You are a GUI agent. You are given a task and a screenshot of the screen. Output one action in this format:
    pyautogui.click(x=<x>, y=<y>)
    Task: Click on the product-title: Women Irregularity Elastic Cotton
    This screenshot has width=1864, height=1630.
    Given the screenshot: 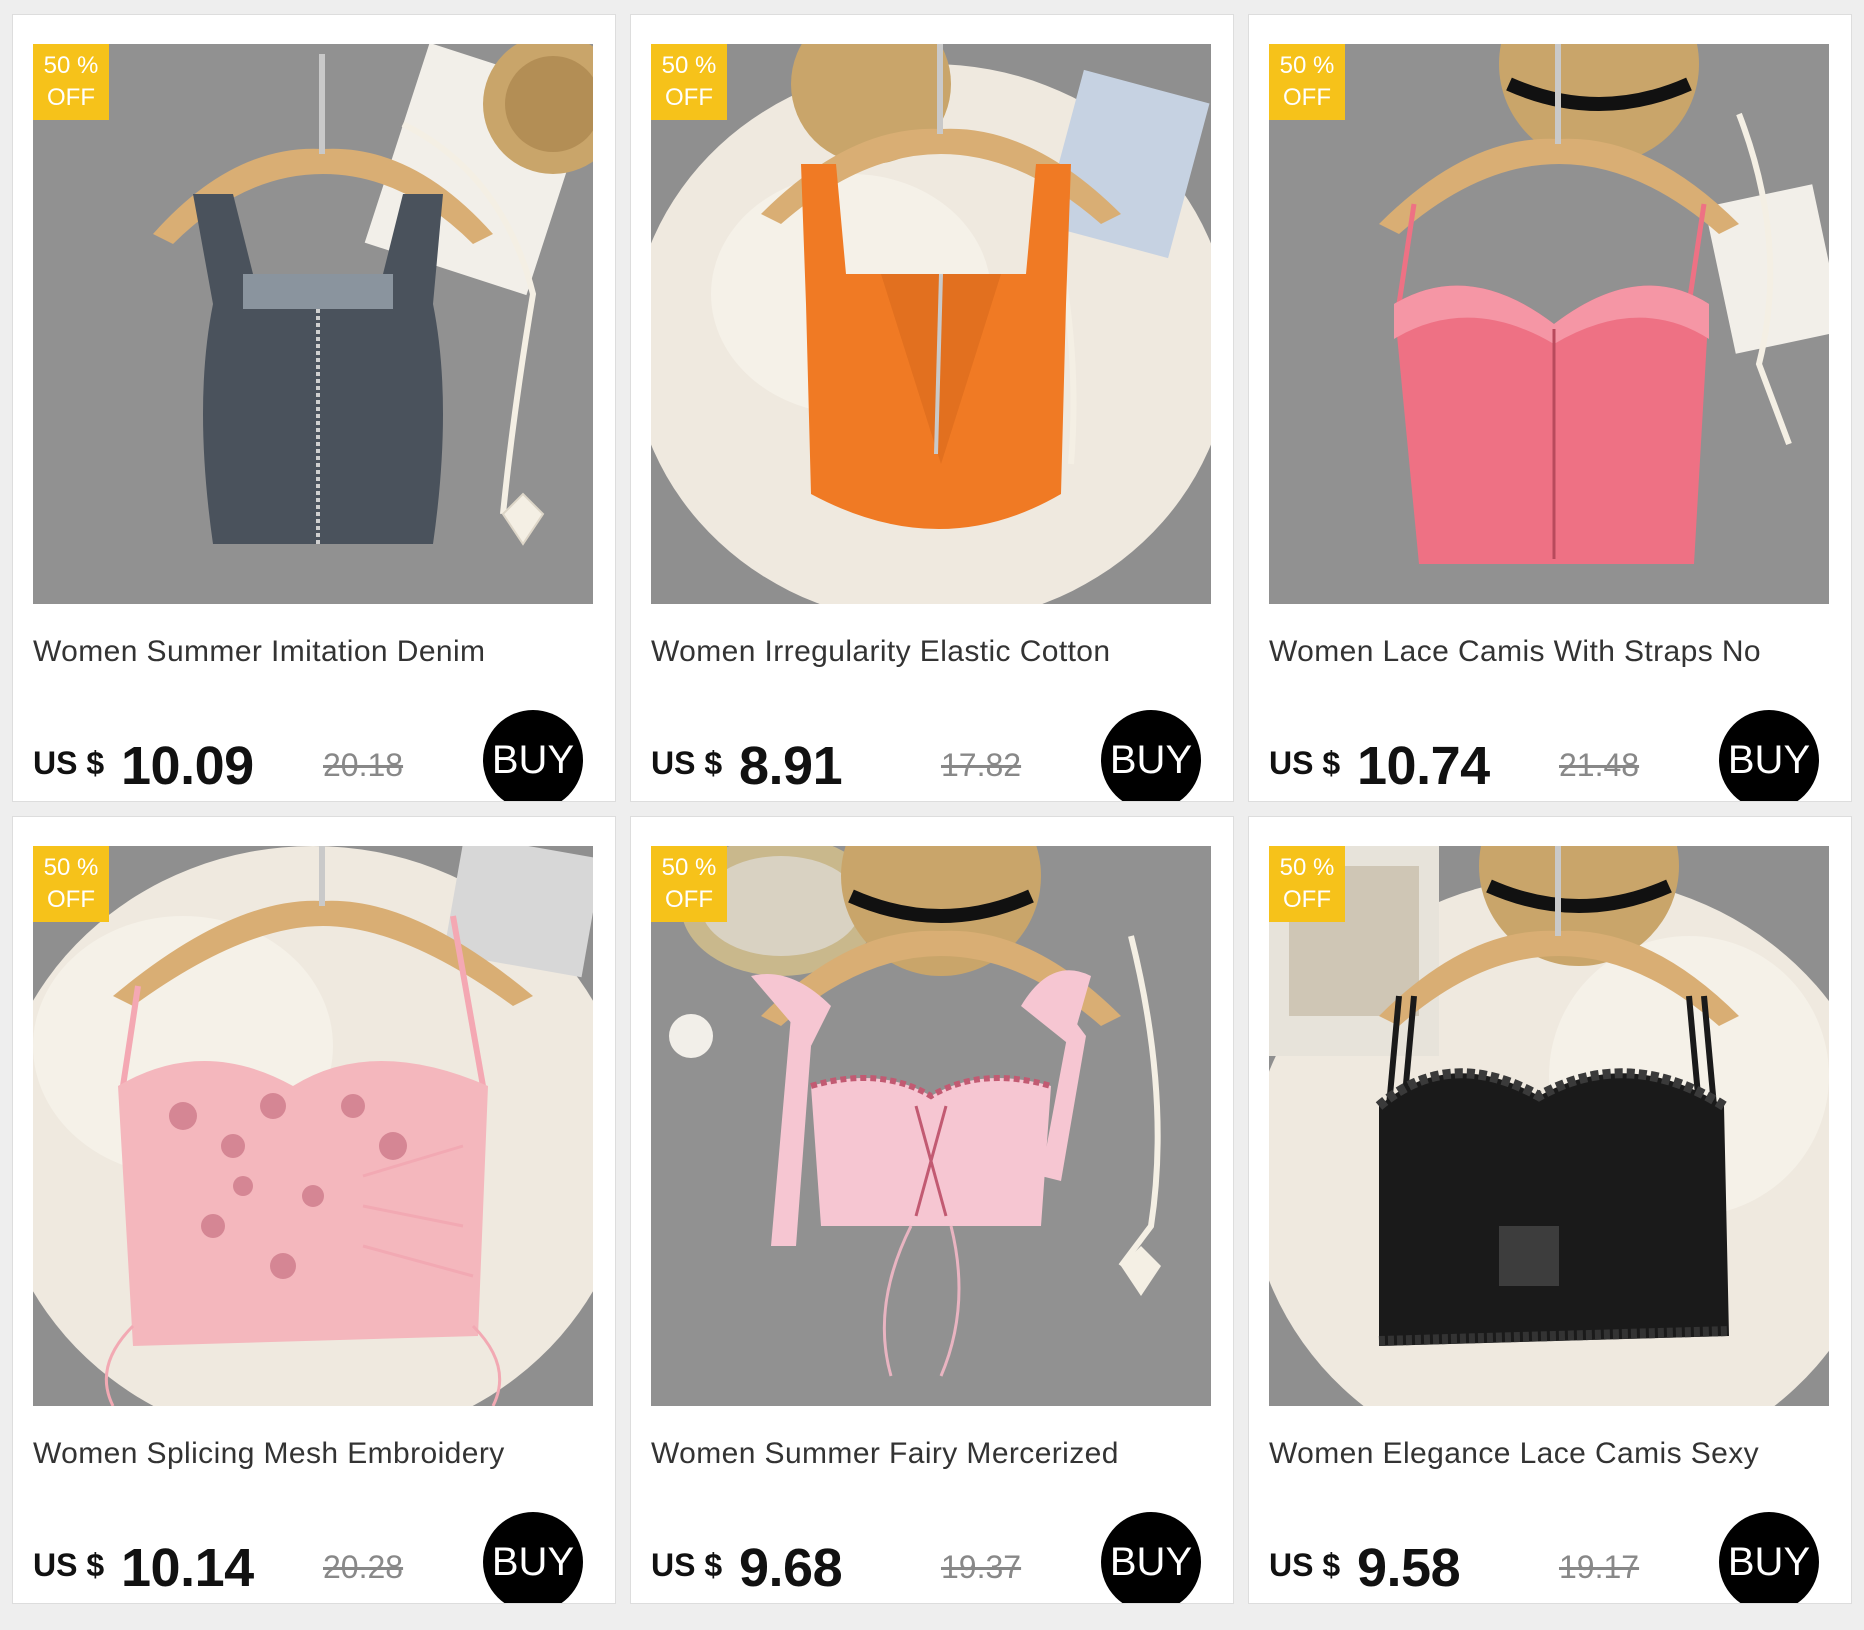 What is the action you would take?
    pyautogui.click(x=934, y=651)
    